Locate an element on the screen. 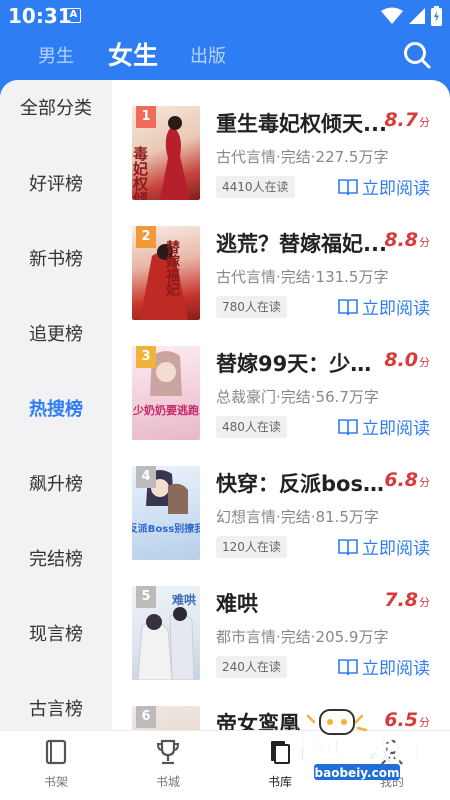 The height and width of the screenshot is (800, 450). readers-badge: 240人在读 is located at coordinates (251, 667).